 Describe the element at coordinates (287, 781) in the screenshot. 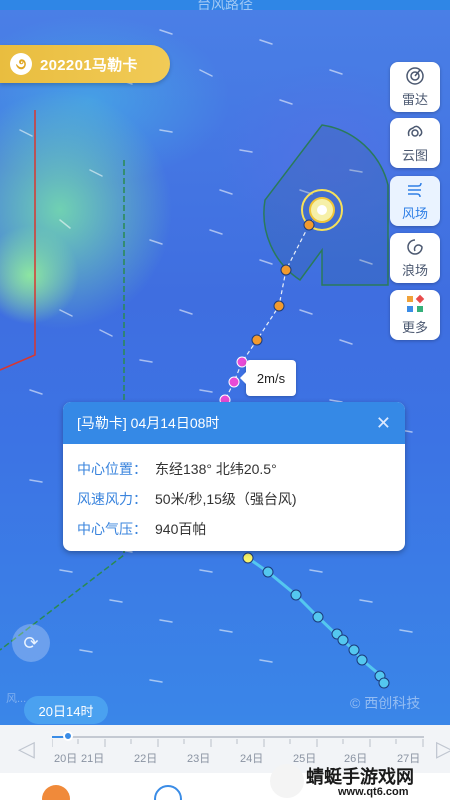

I see `brand-logo-icon` at that location.